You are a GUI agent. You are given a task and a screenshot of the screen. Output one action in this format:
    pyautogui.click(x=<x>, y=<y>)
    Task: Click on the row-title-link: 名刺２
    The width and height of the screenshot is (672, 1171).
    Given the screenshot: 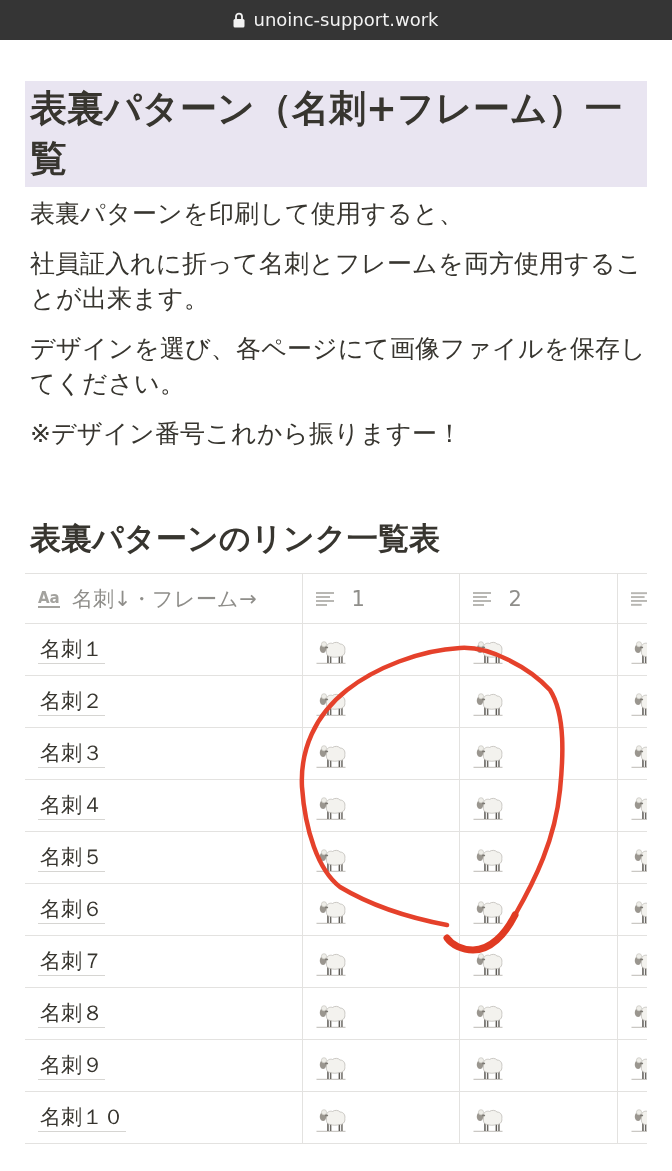 What is the action you would take?
    pyautogui.click(x=71, y=701)
    